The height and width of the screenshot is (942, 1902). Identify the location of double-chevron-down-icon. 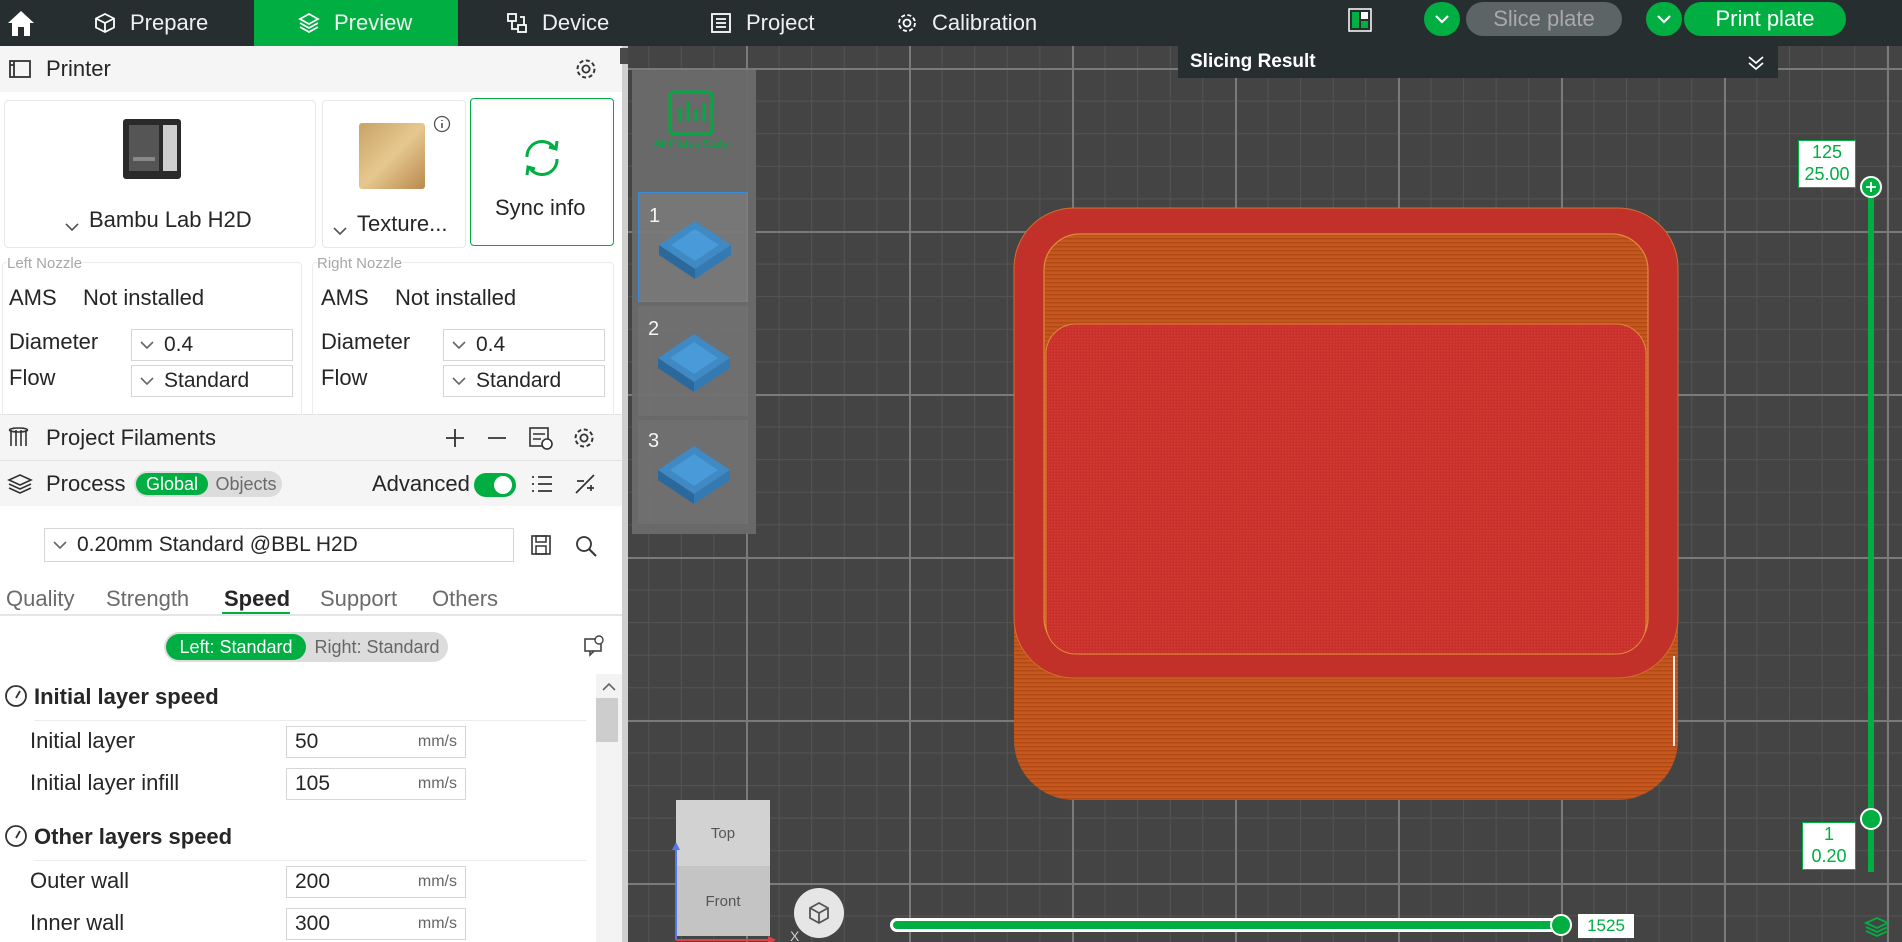
(1756, 63).